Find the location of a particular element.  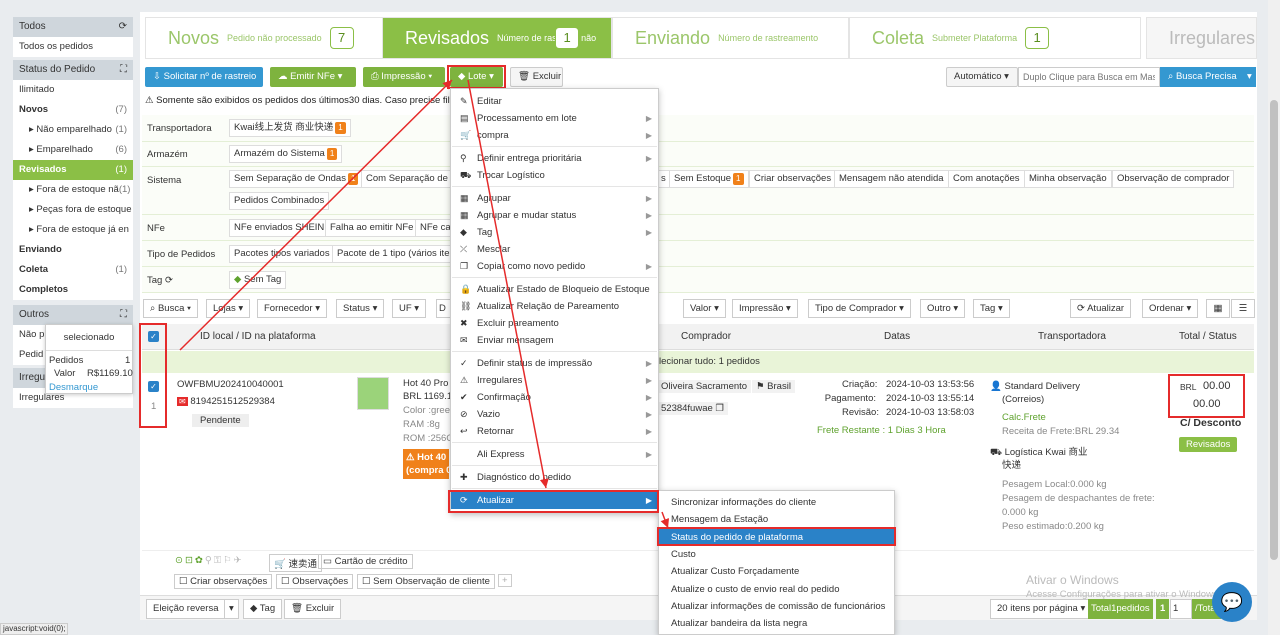

filter-uf: UF ▾ is located at coordinates (409, 308).